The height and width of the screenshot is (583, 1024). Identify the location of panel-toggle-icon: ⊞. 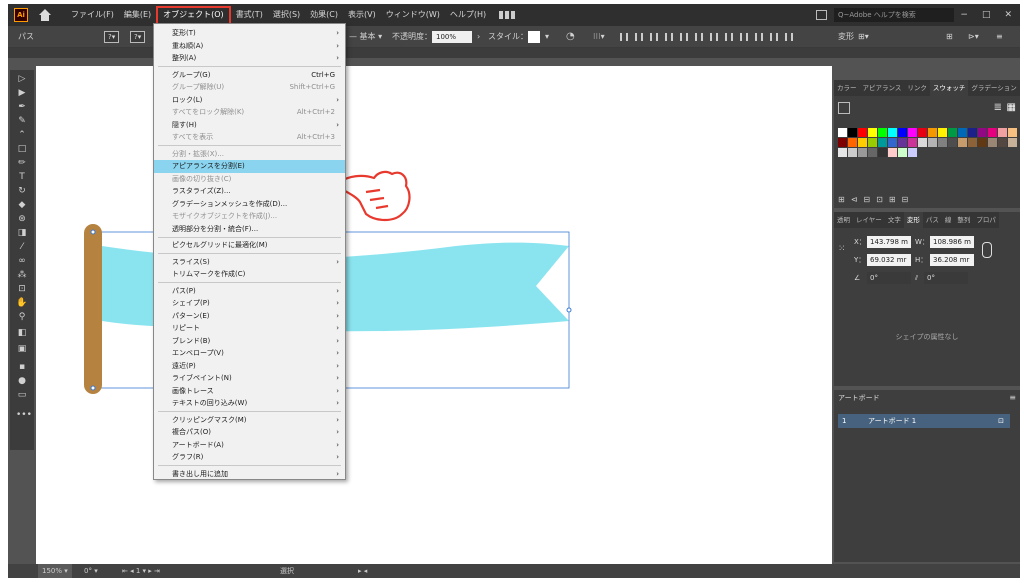
(949, 37).